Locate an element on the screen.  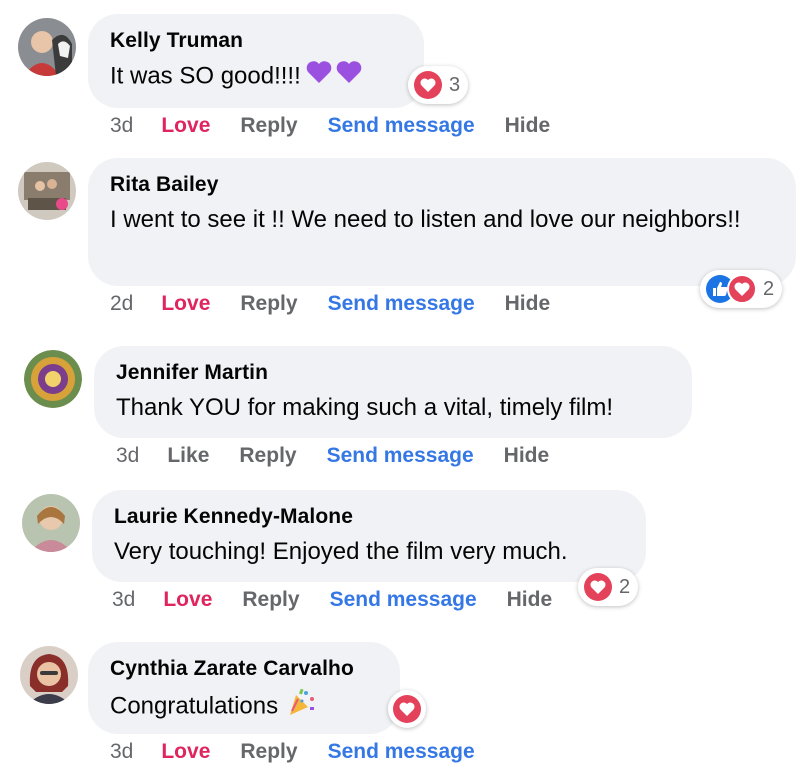
comment-actions: 3d Love Reply Send message is located at coordinates (307, 752).